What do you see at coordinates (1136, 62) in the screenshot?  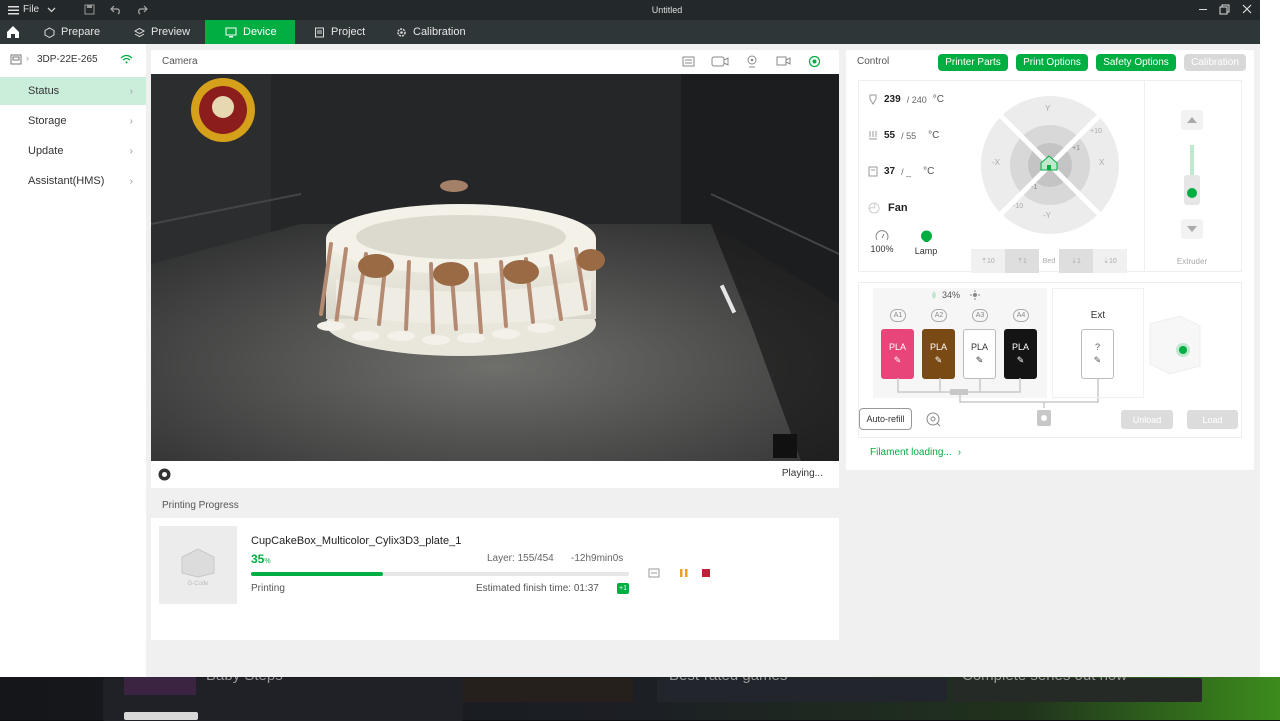 I see `safety-options-button: Safety Options` at bounding box center [1136, 62].